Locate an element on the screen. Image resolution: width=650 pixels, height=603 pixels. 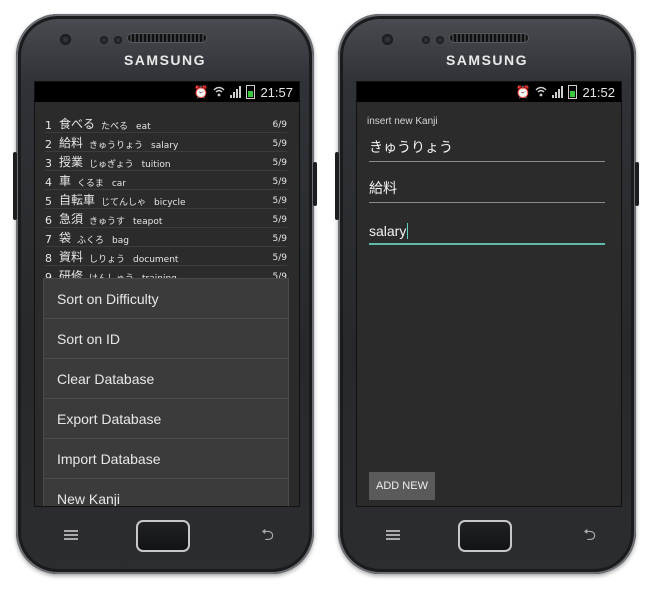
list-item: 2 給料 きゅうりょう salary 5/9 is located at coordinates (166, 142).